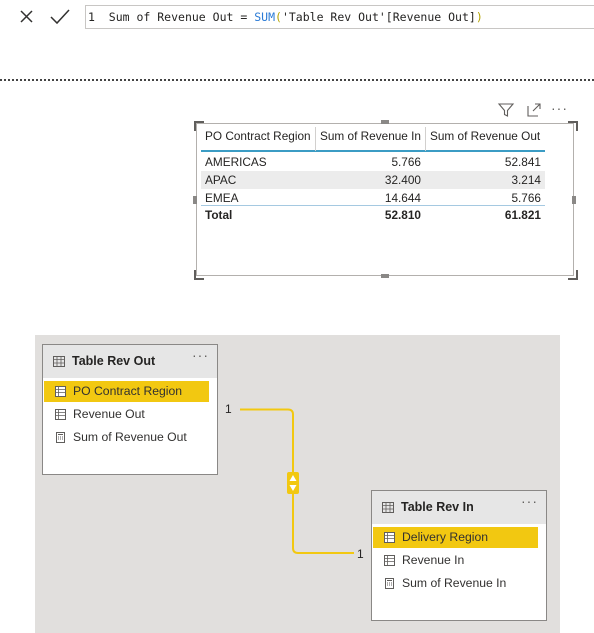 The image size is (594, 633). Describe the element at coordinates (373, 151) in the screenshot. I see `header-underline` at that location.